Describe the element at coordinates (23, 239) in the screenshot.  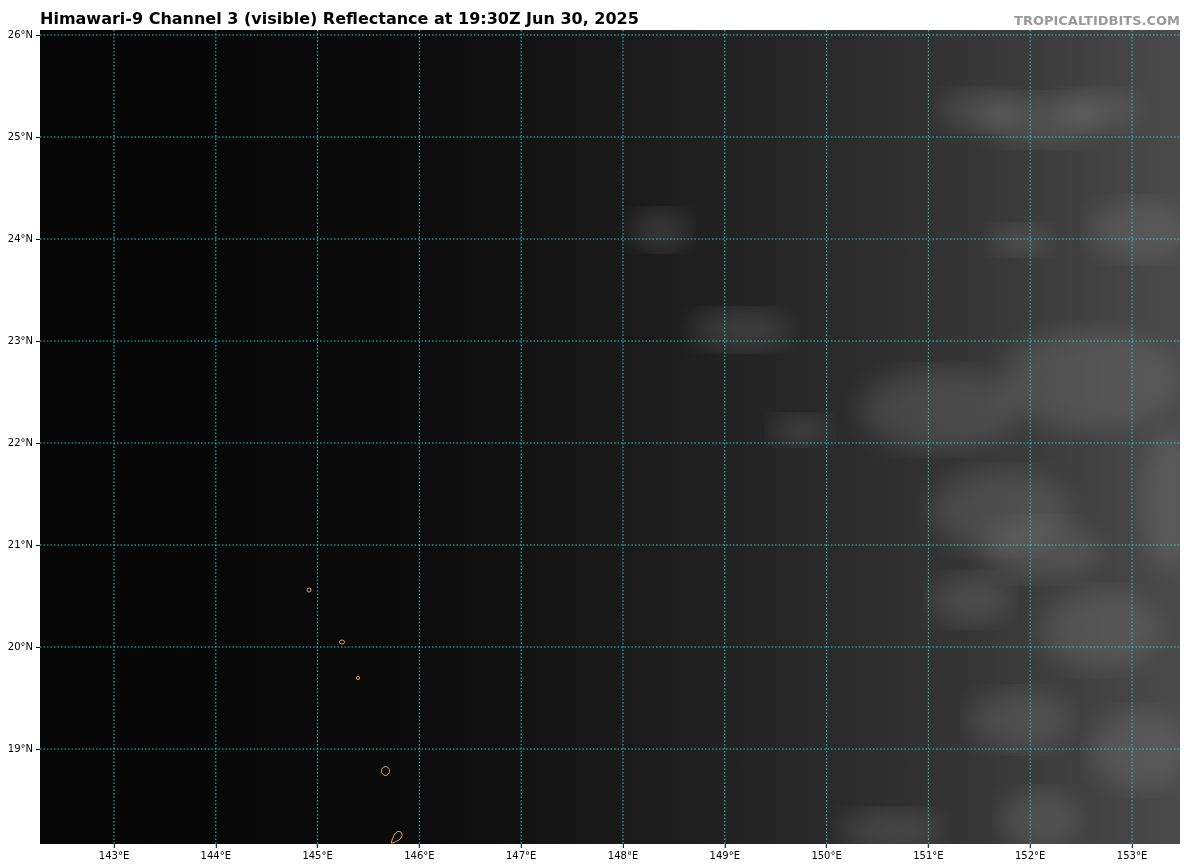
I see `latitude-label: 24°N` at that location.